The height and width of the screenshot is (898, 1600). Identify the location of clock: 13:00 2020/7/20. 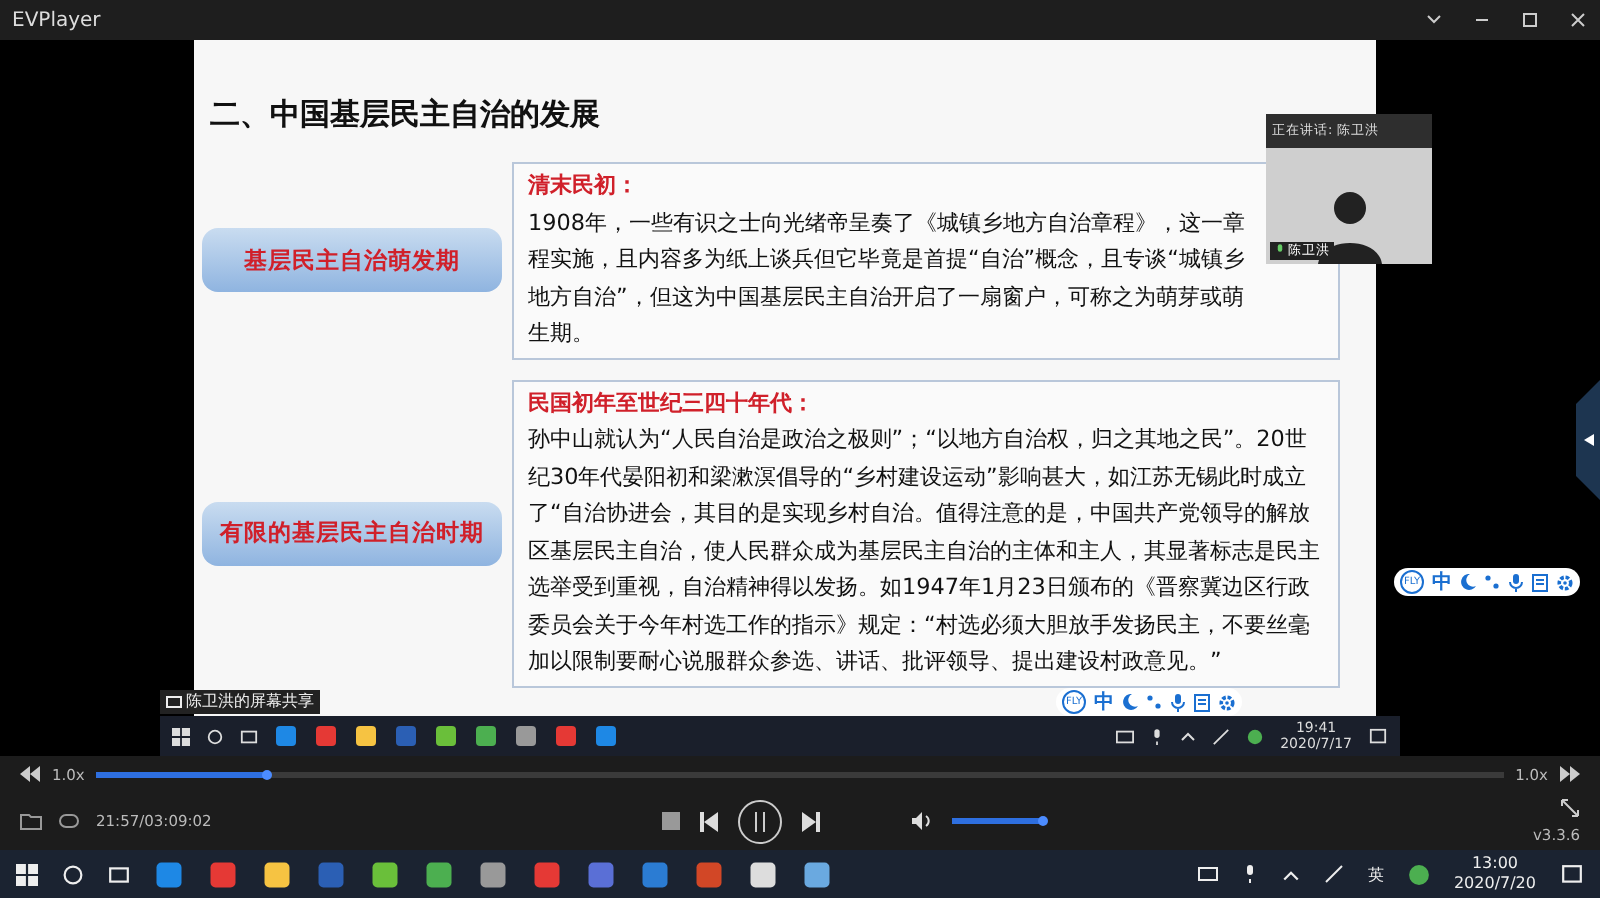
(1494, 874).